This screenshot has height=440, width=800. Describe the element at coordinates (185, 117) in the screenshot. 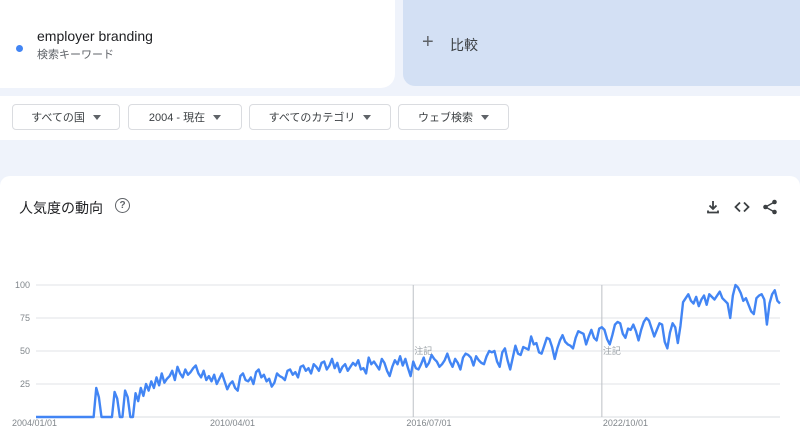

I see `time-range-filter-dropdown: 2004 - 現在` at that location.